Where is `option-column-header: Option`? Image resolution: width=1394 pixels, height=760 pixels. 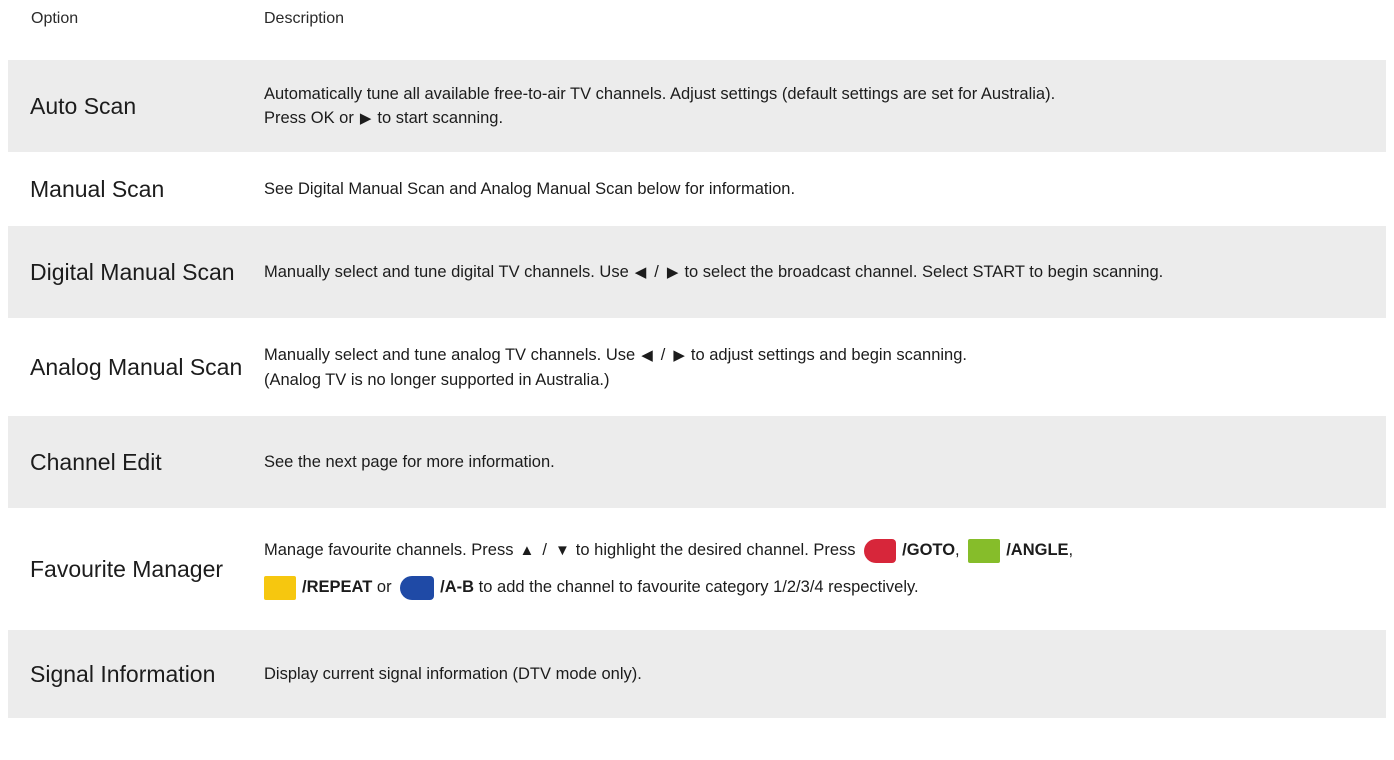 option-column-header: Option is located at coordinates (55, 18).